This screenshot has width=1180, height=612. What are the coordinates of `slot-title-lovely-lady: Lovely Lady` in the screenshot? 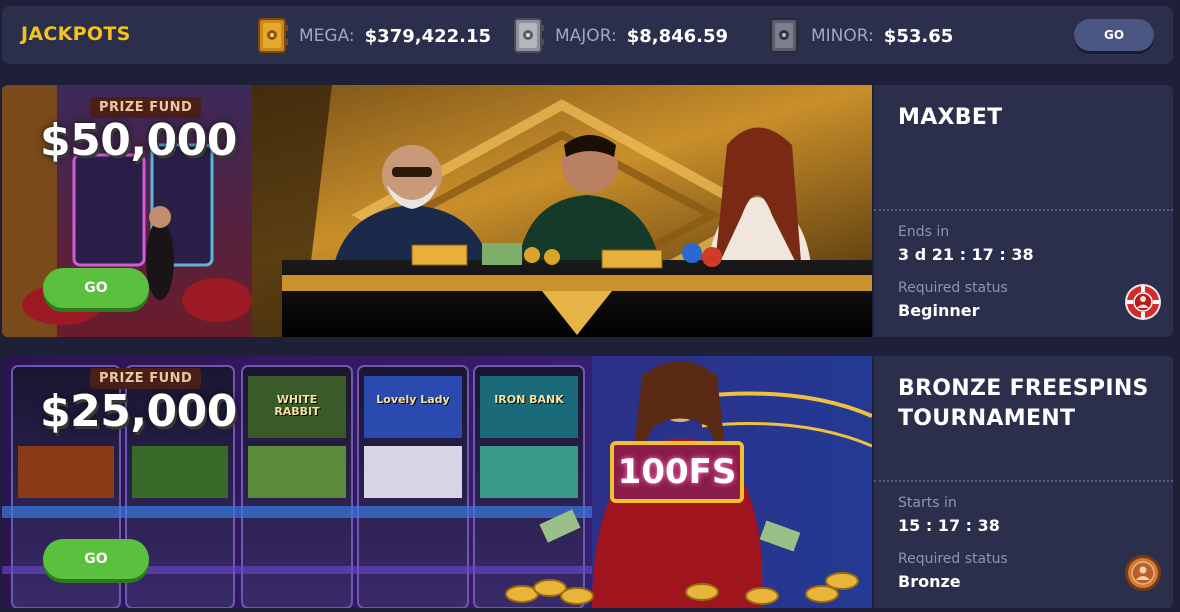 It's located at (413, 399).